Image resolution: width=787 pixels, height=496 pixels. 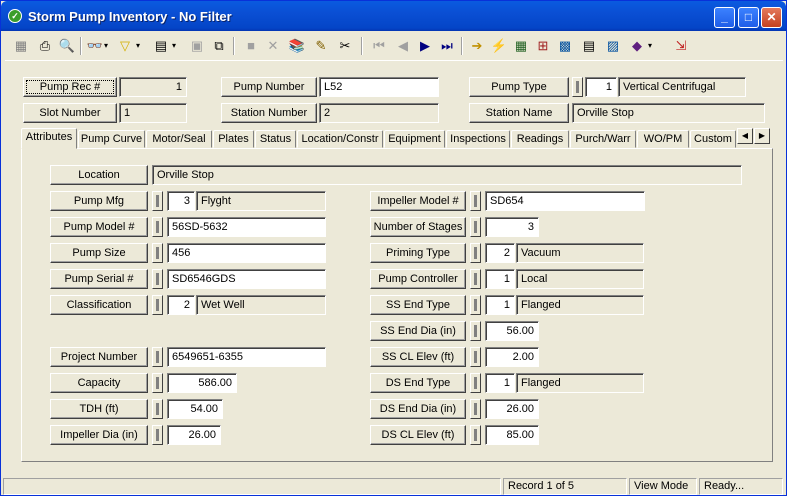 What do you see at coordinates (179, 139) in the screenshot?
I see `tab-motor-seal: Motor/Seal` at bounding box center [179, 139].